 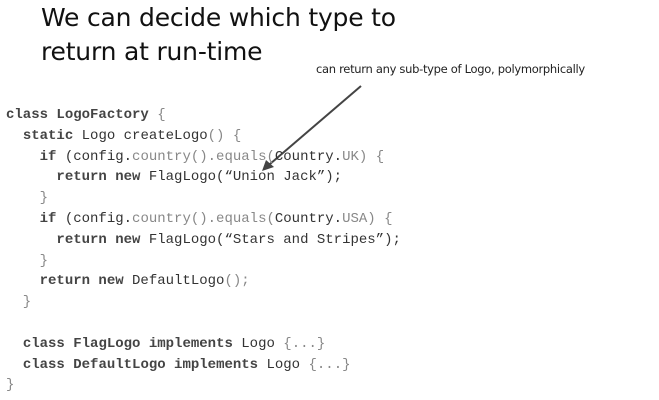 I want to click on code-line: return new FlagLogo(“Union Jack”);, so click(x=203, y=177).